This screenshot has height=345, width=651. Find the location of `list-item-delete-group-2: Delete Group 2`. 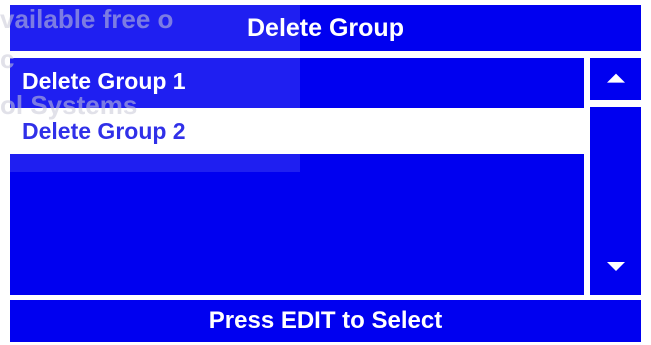

list-item-delete-group-2: Delete Group 2 is located at coordinates (297, 131).